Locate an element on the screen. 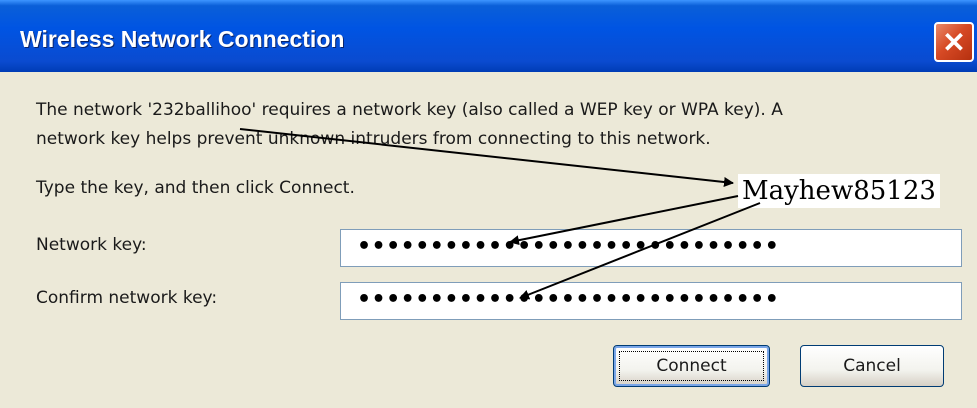  close-button: ✕ is located at coordinates (954, 42).